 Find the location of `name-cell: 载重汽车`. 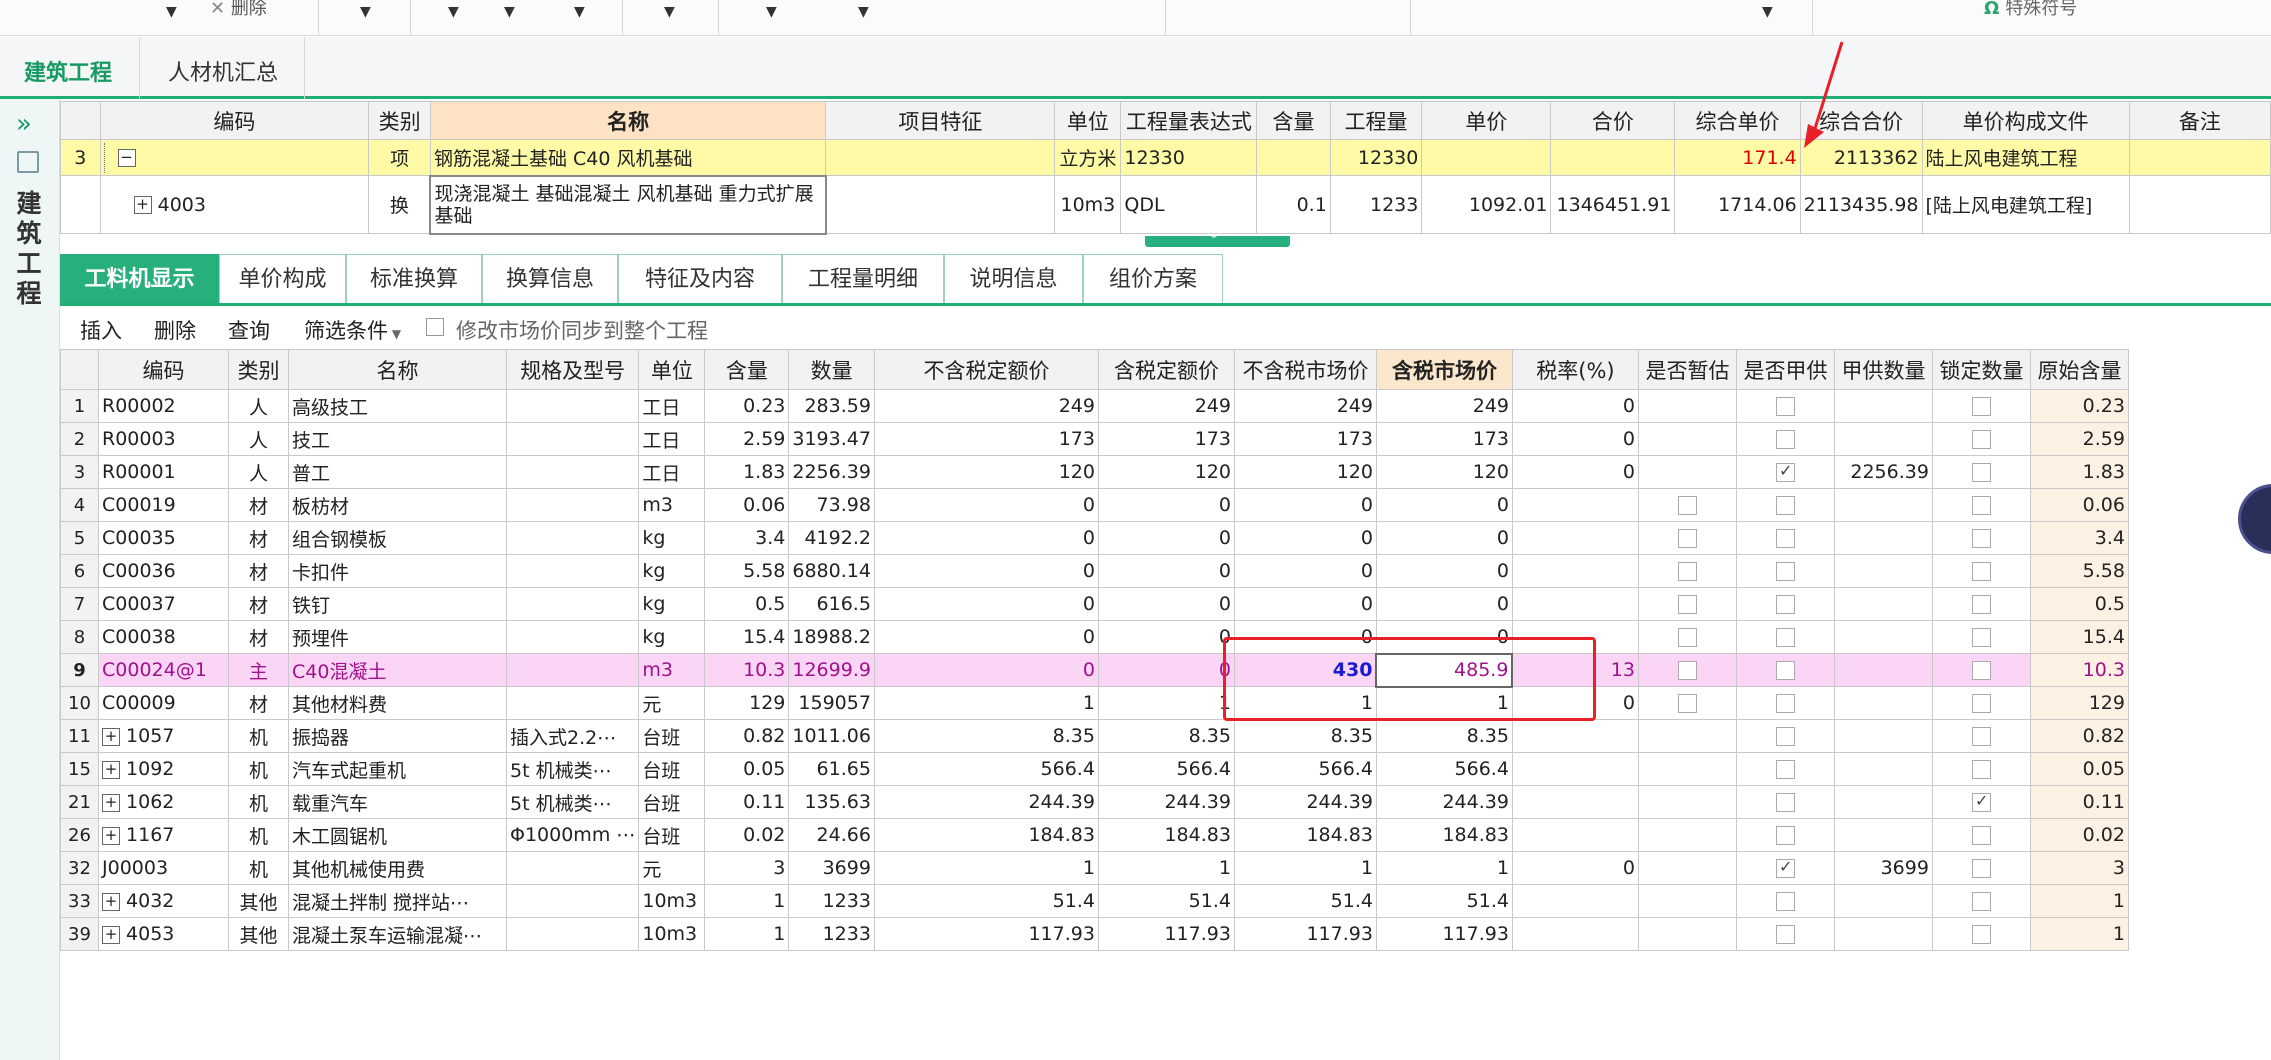

name-cell: 载重汽车 is located at coordinates (397, 802).